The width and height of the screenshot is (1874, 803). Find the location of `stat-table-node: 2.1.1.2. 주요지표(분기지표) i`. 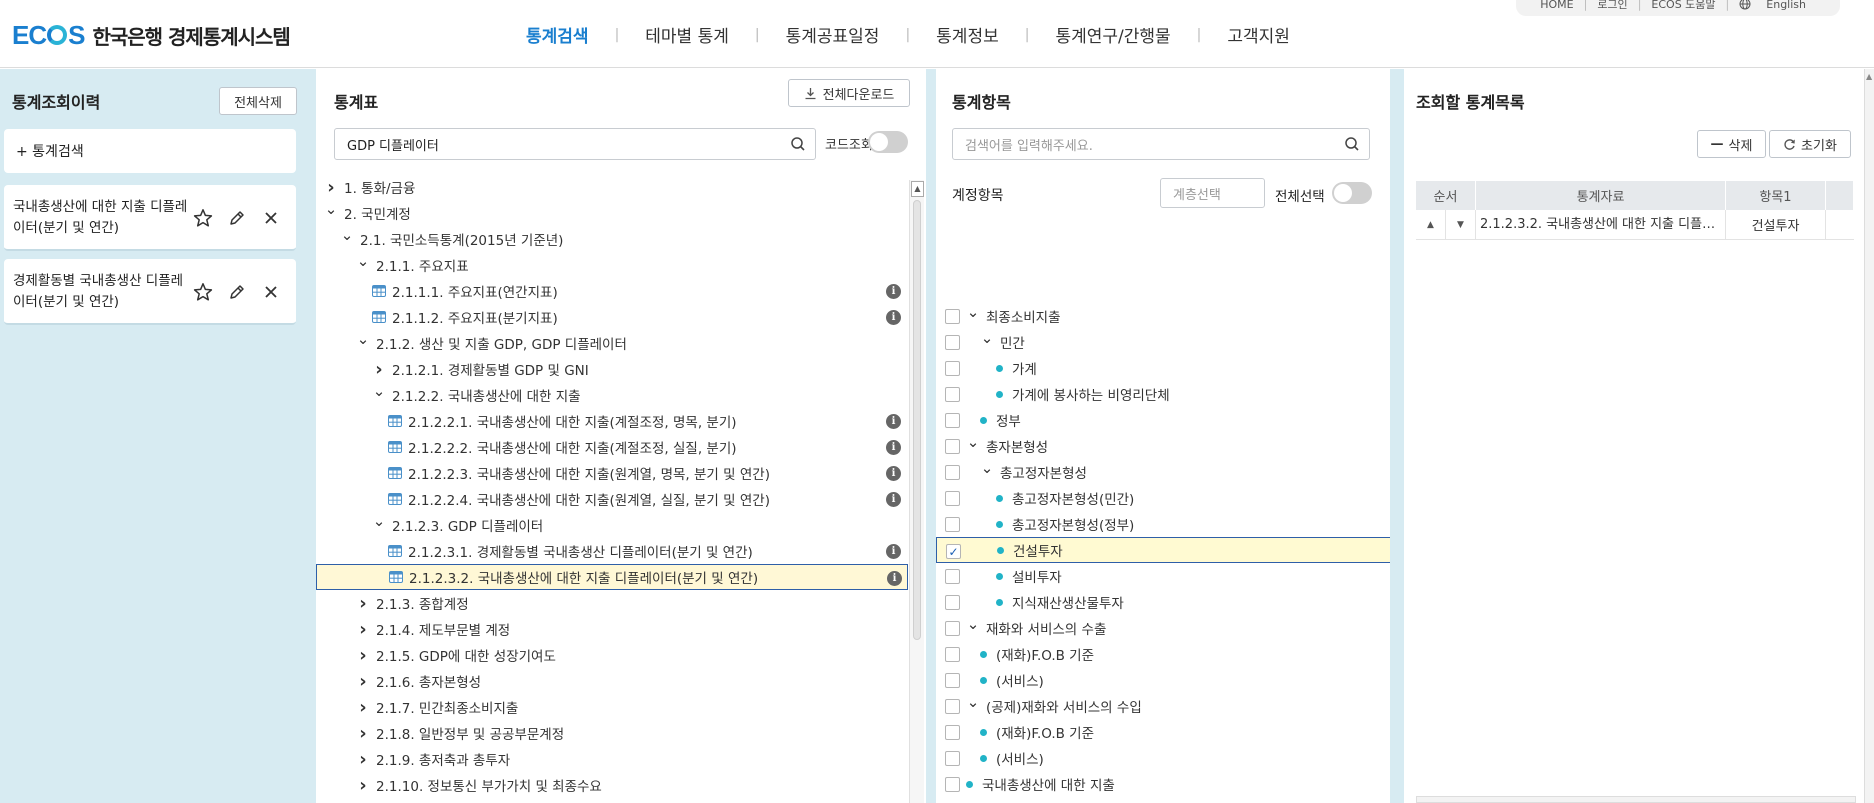

stat-table-node: 2.1.1.2. 주요지표(분기지표) i is located at coordinates (612, 317).